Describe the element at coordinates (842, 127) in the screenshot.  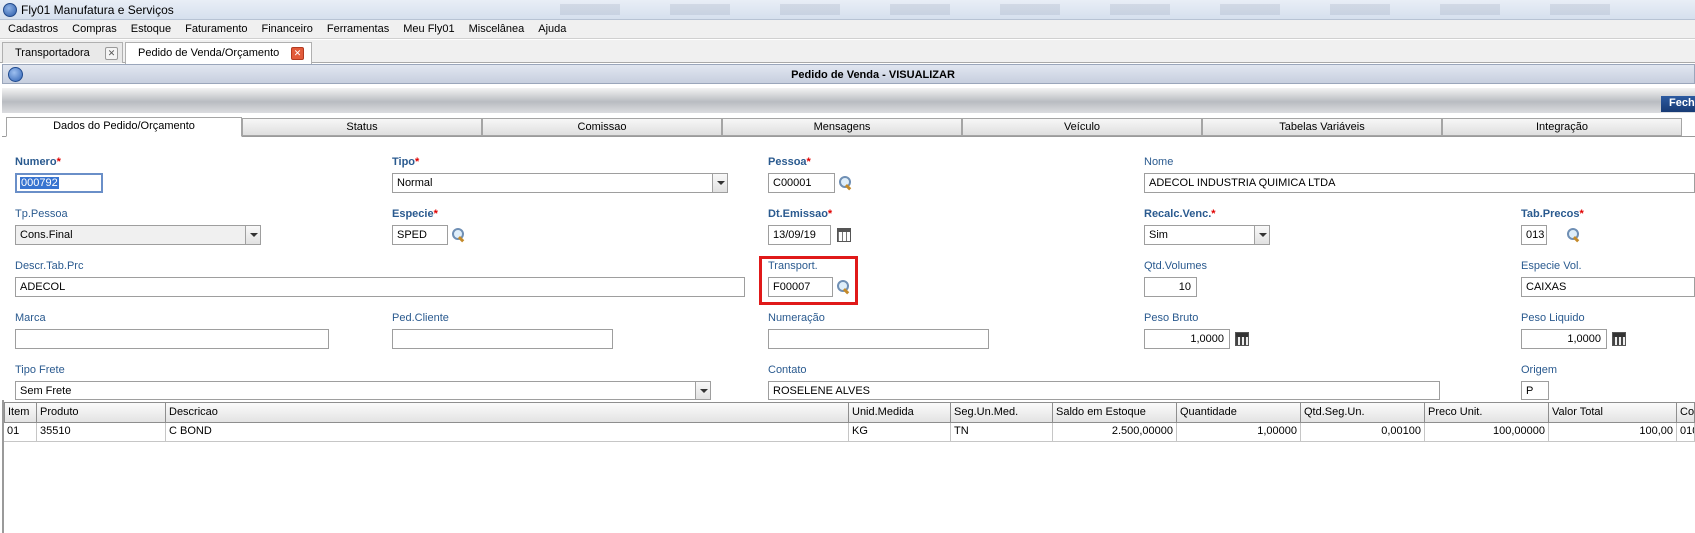
I see `tab-mensagens: Mensagens` at that location.